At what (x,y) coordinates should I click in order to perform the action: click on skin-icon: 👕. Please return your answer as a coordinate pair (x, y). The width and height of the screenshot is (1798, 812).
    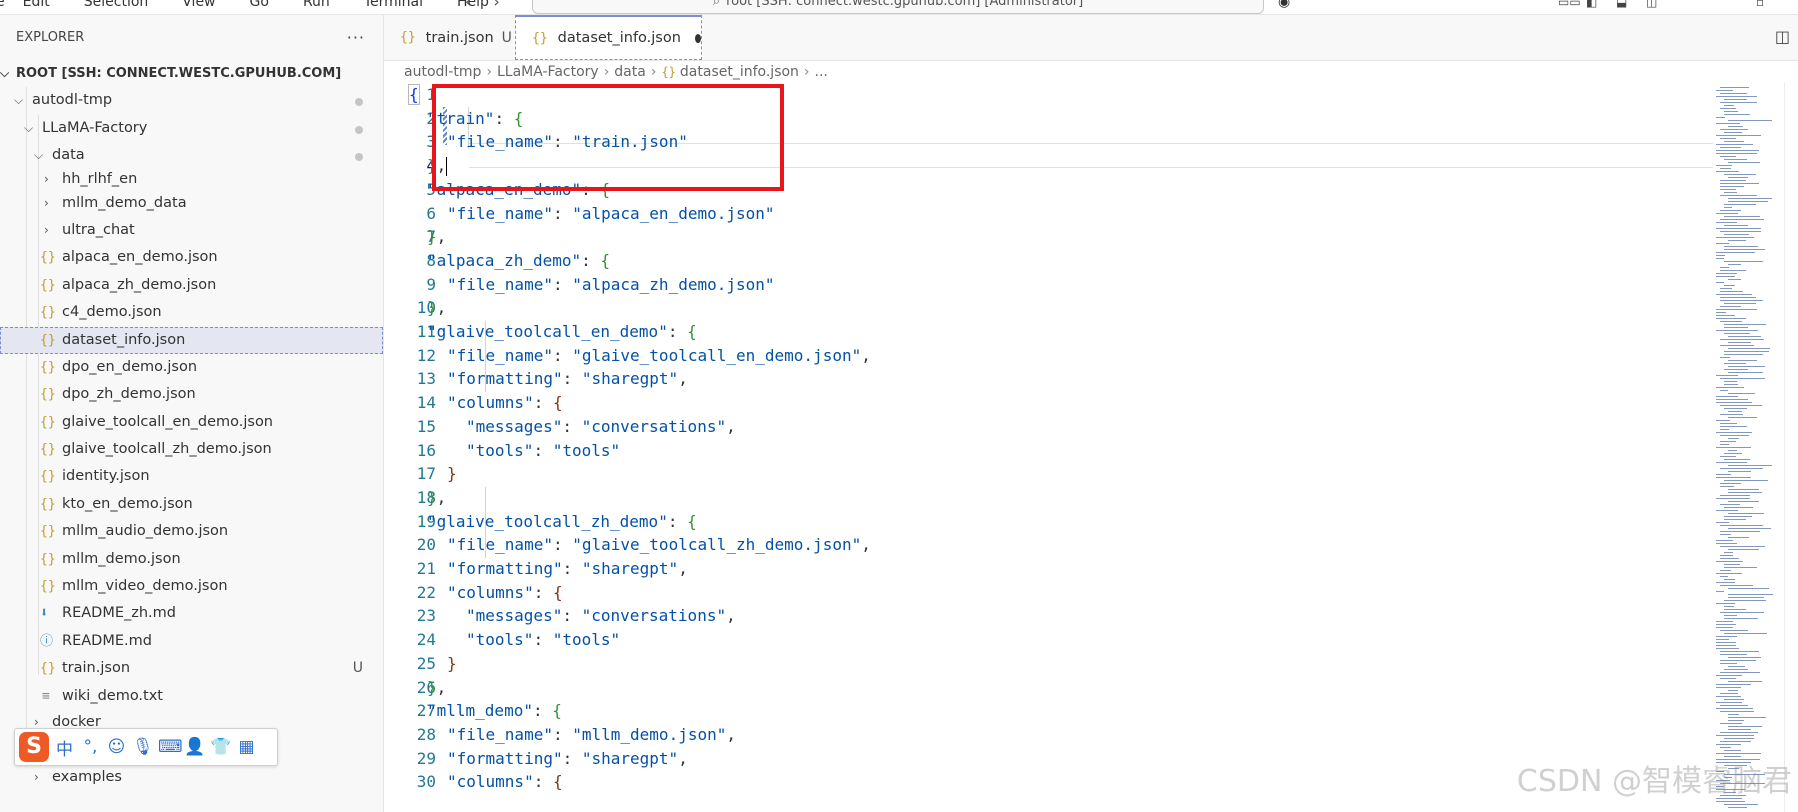
    Looking at the image, I should click on (220, 747).